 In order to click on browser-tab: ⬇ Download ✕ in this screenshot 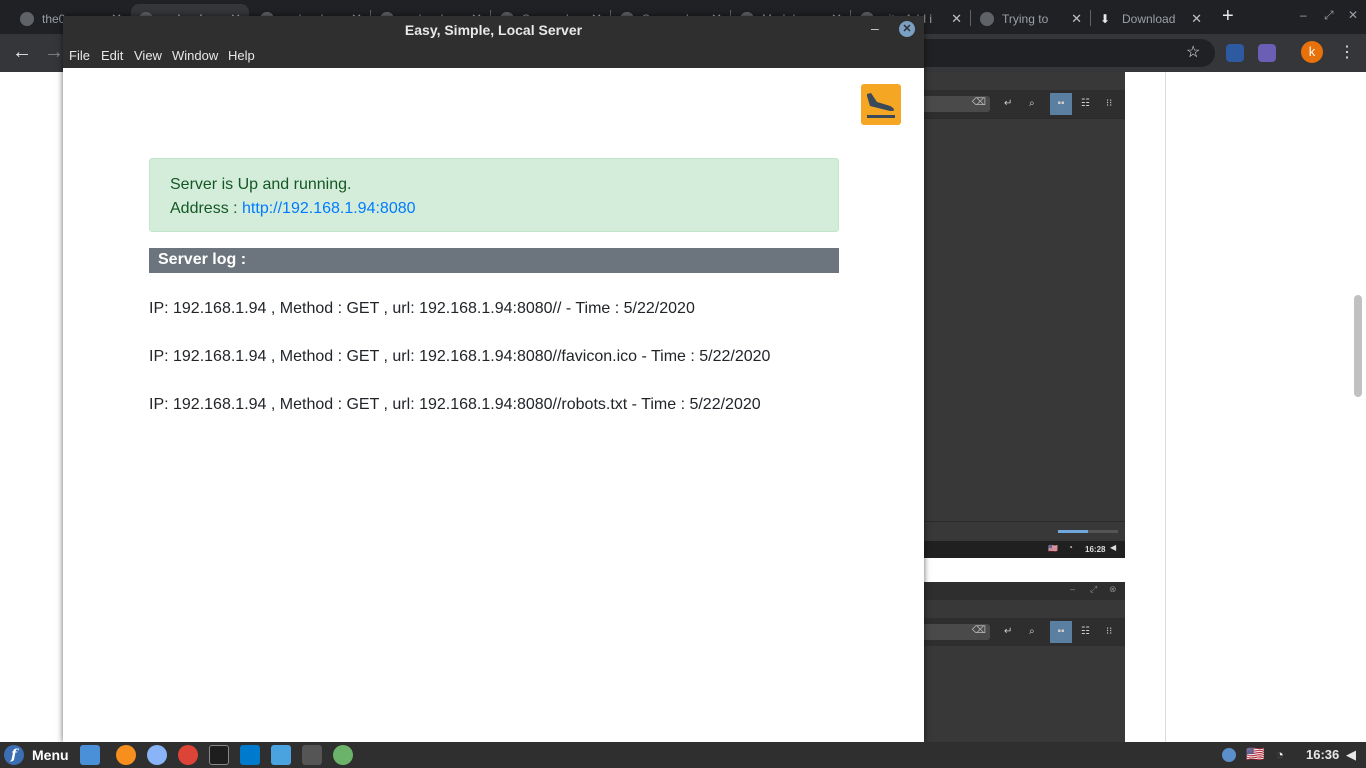, I will do `click(1151, 19)`.